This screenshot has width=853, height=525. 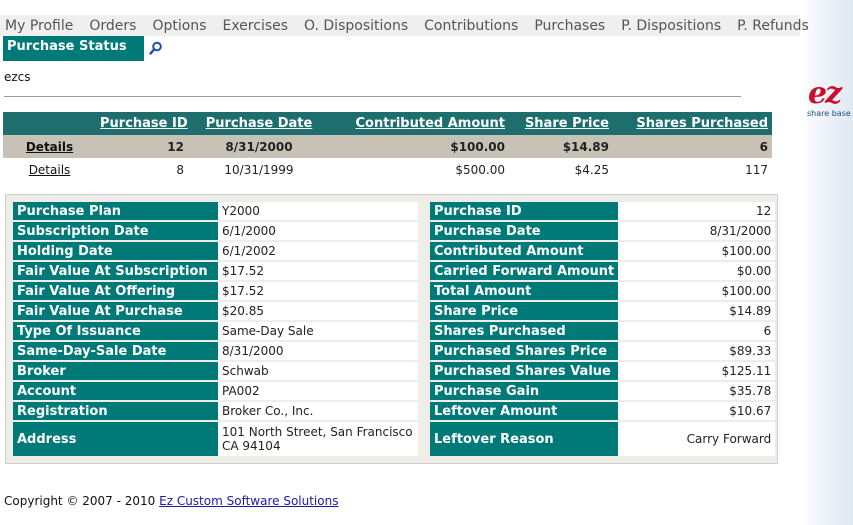 What do you see at coordinates (692, 123) in the screenshot?
I see `header-shares-purchased: Shares Purchased` at bounding box center [692, 123].